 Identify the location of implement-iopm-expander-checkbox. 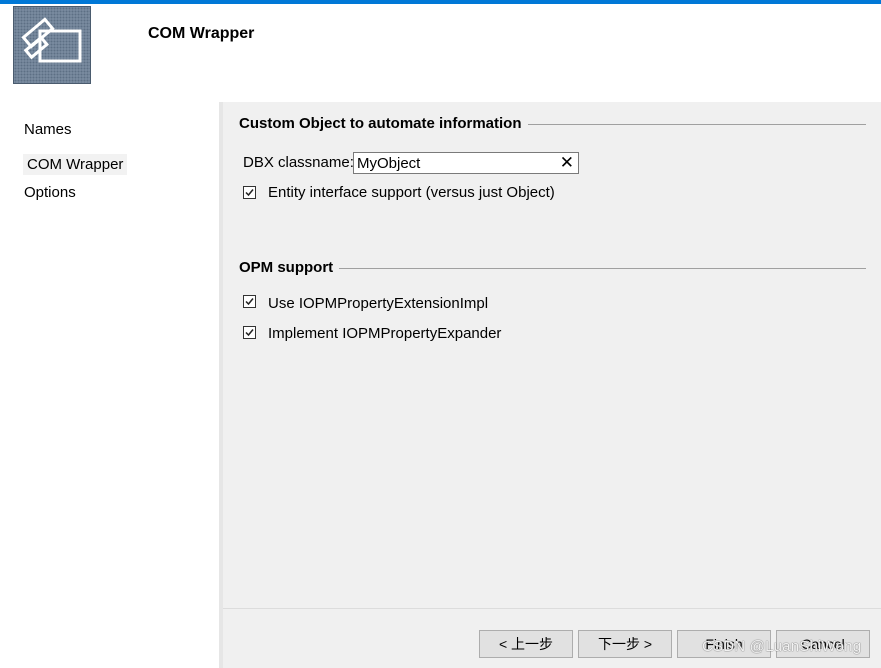
(249, 332).